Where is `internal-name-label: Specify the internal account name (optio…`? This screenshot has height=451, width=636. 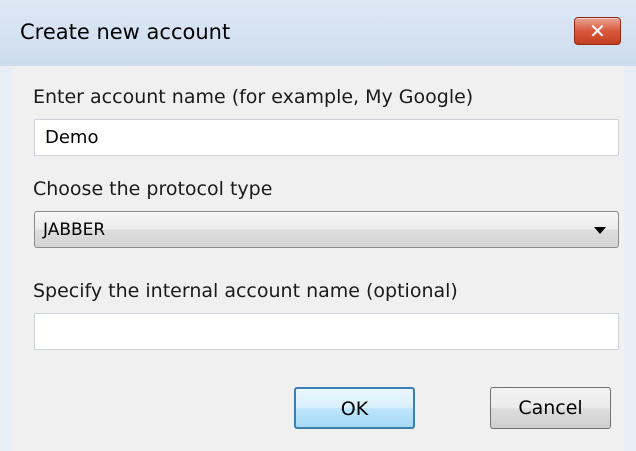
internal-name-label: Specify the internal account name (optio… is located at coordinates (245, 291).